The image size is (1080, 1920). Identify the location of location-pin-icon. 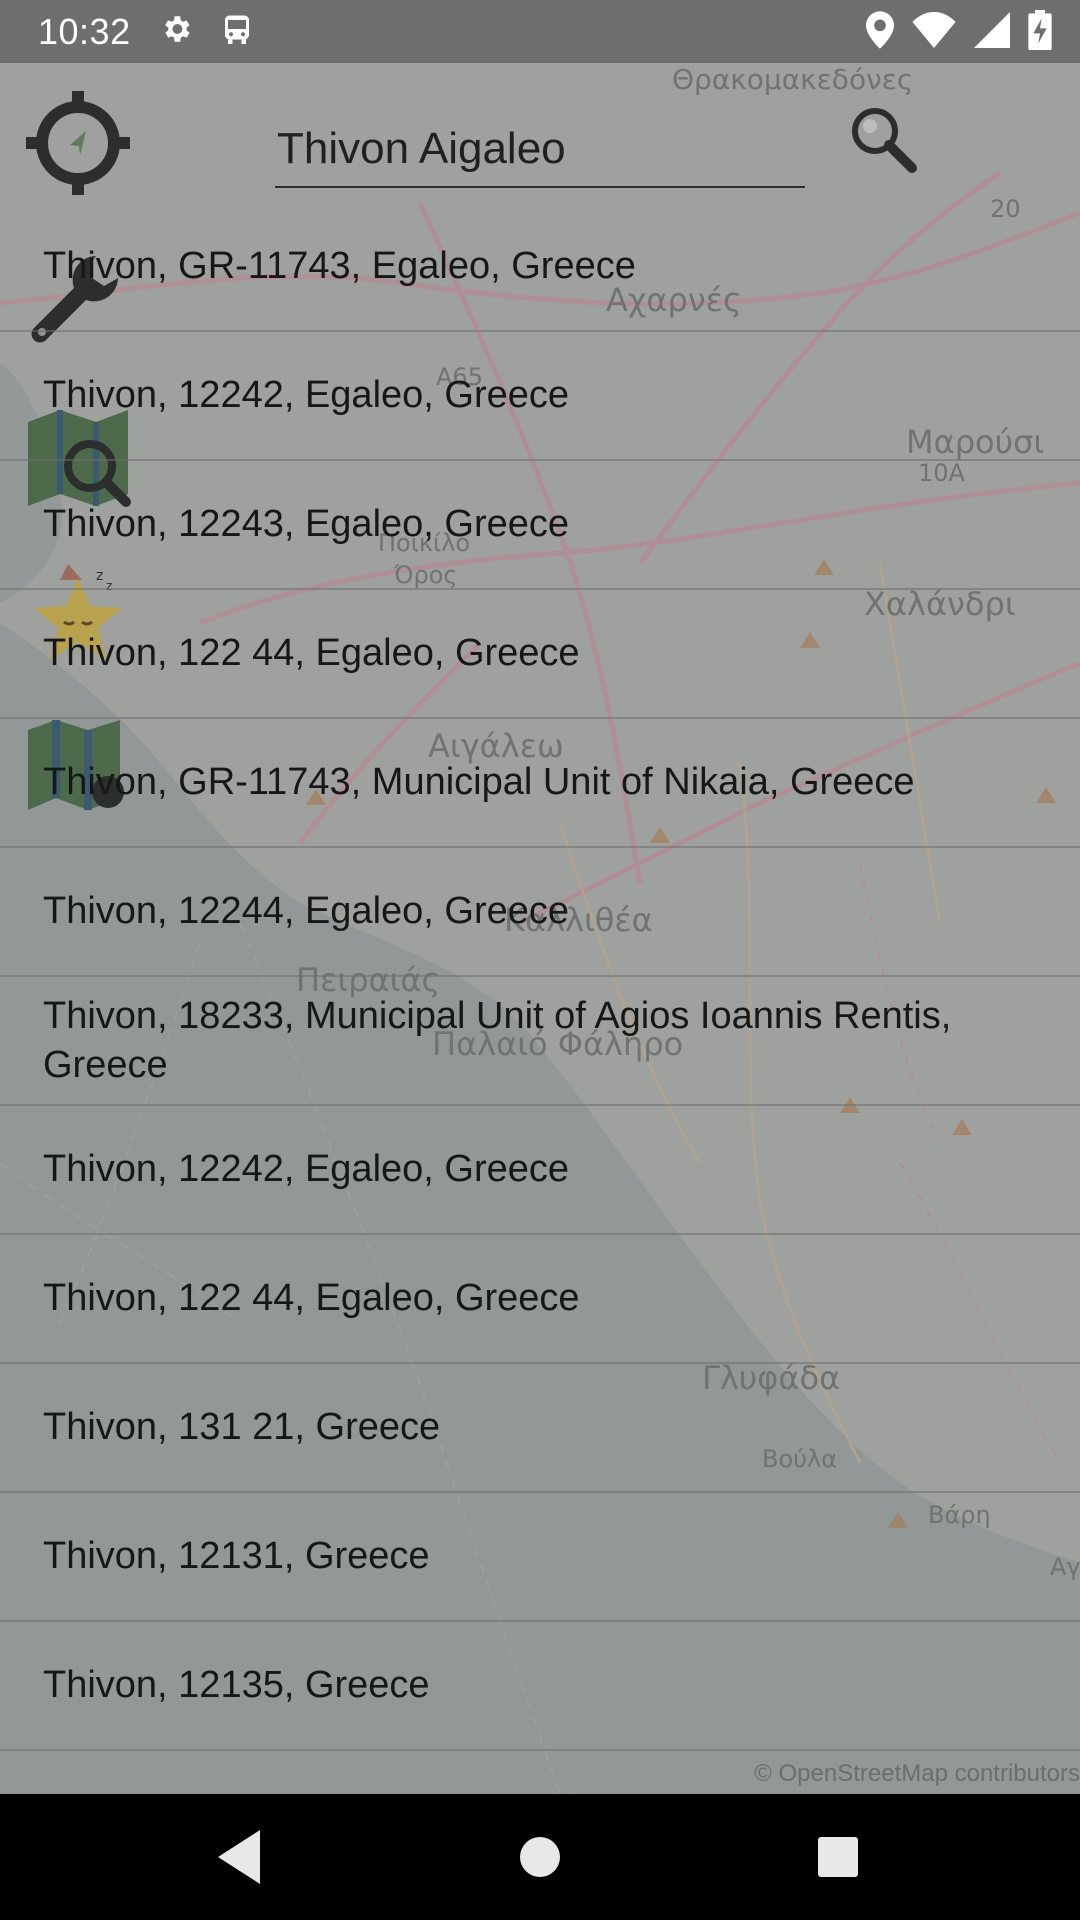
(880, 32).